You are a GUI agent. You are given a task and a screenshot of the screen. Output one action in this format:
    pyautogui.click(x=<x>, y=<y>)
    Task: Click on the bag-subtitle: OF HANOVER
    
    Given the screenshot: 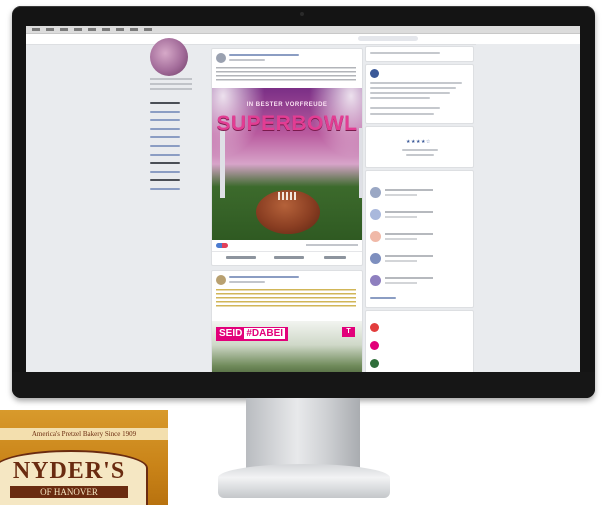 What is the action you would take?
    pyautogui.click(x=69, y=492)
    